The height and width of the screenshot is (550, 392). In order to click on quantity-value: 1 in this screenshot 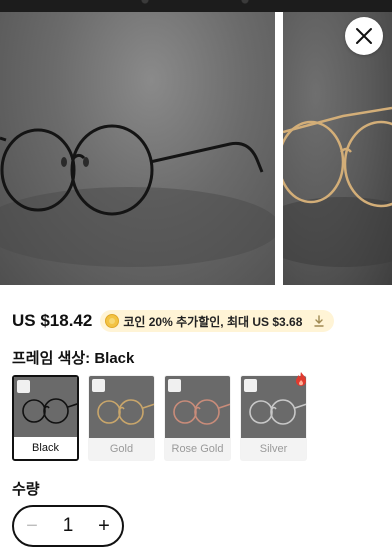, I will do `click(68, 526)`.